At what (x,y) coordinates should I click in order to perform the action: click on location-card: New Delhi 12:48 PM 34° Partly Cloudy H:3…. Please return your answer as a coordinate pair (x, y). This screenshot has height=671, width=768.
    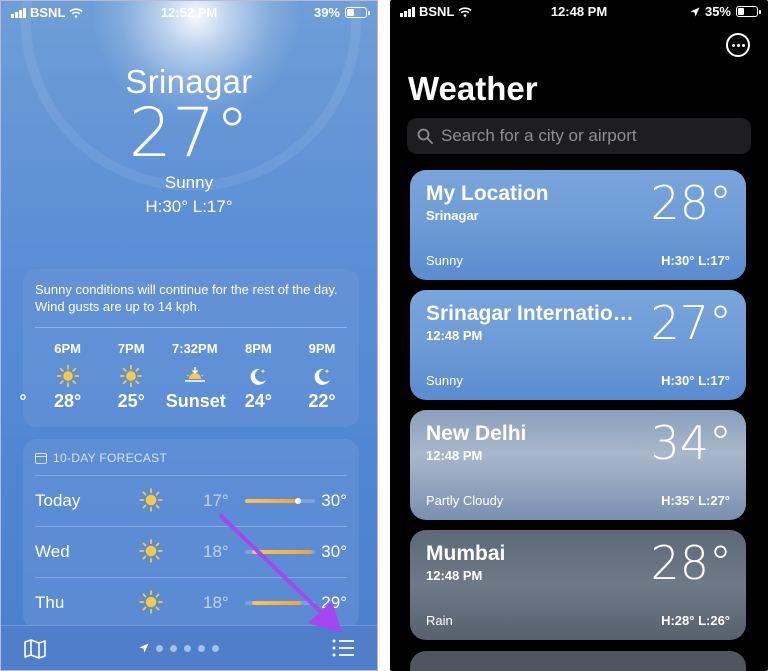
    Looking at the image, I should click on (578, 465).